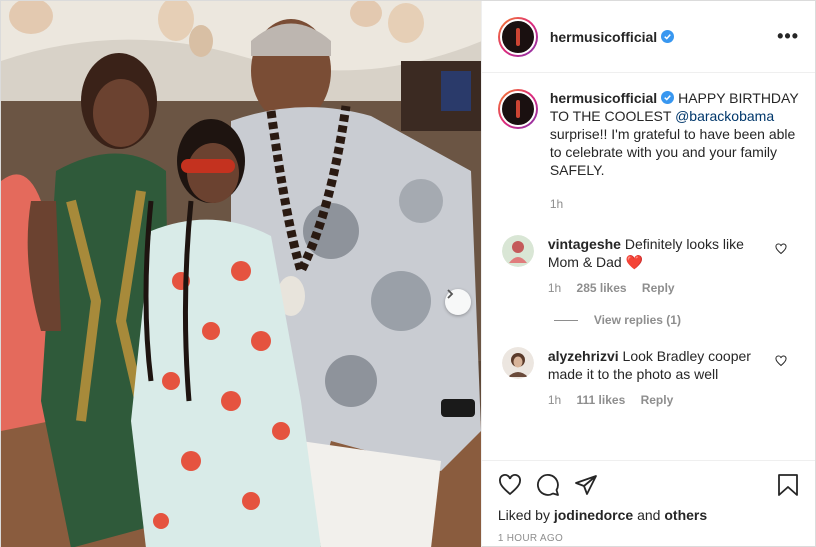 The height and width of the screenshot is (547, 816). I want to click on save-bookmark-icon, so click(788, 485).